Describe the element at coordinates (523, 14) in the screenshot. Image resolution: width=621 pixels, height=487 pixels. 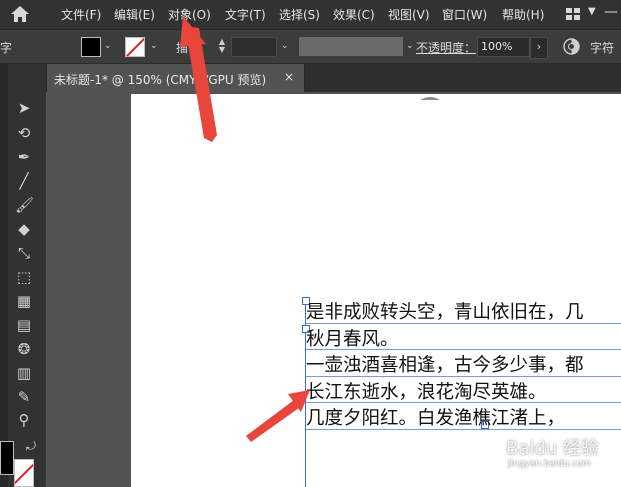
I see `menu-help: 帮助(H)` at that location.